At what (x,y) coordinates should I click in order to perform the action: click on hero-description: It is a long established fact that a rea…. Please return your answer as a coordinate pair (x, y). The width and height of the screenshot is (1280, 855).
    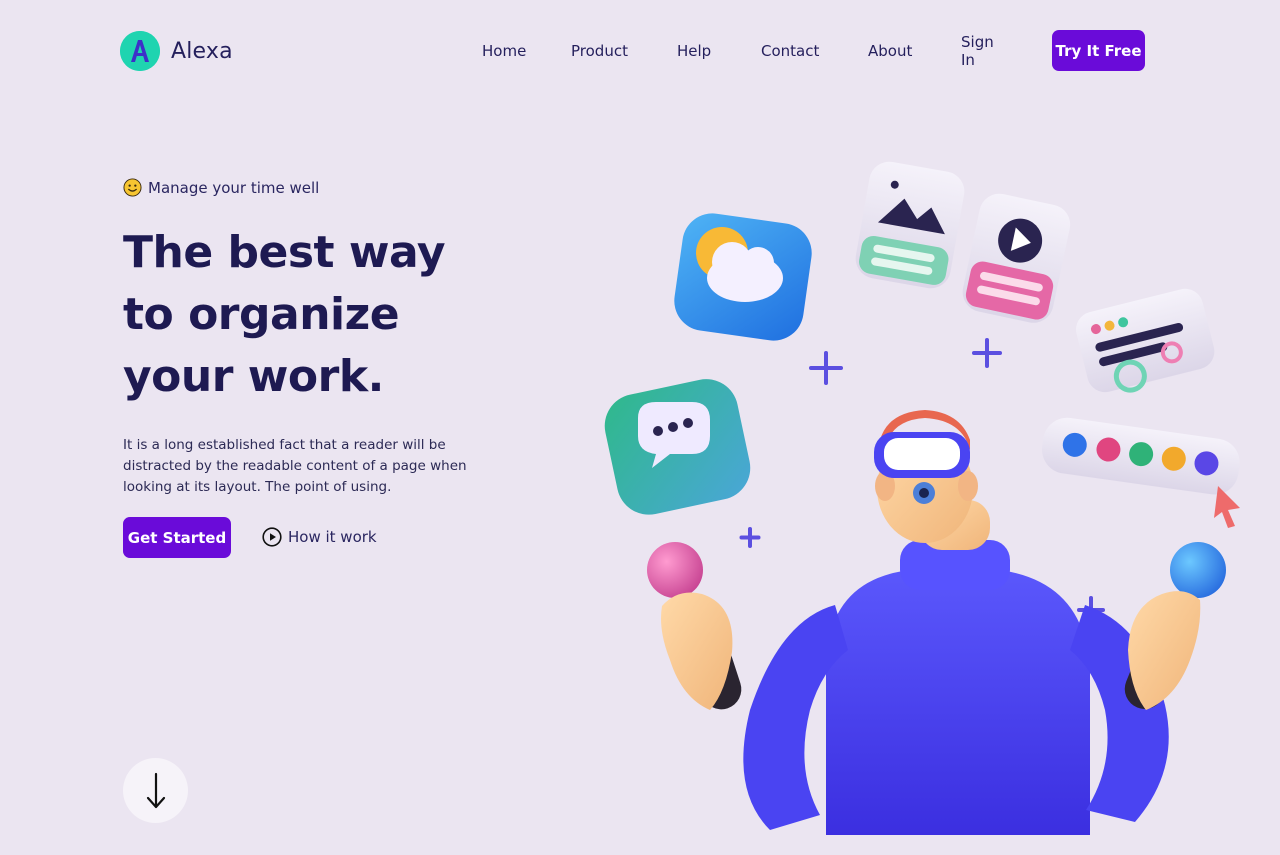
    Looking at the image, I should click on (295, 466).